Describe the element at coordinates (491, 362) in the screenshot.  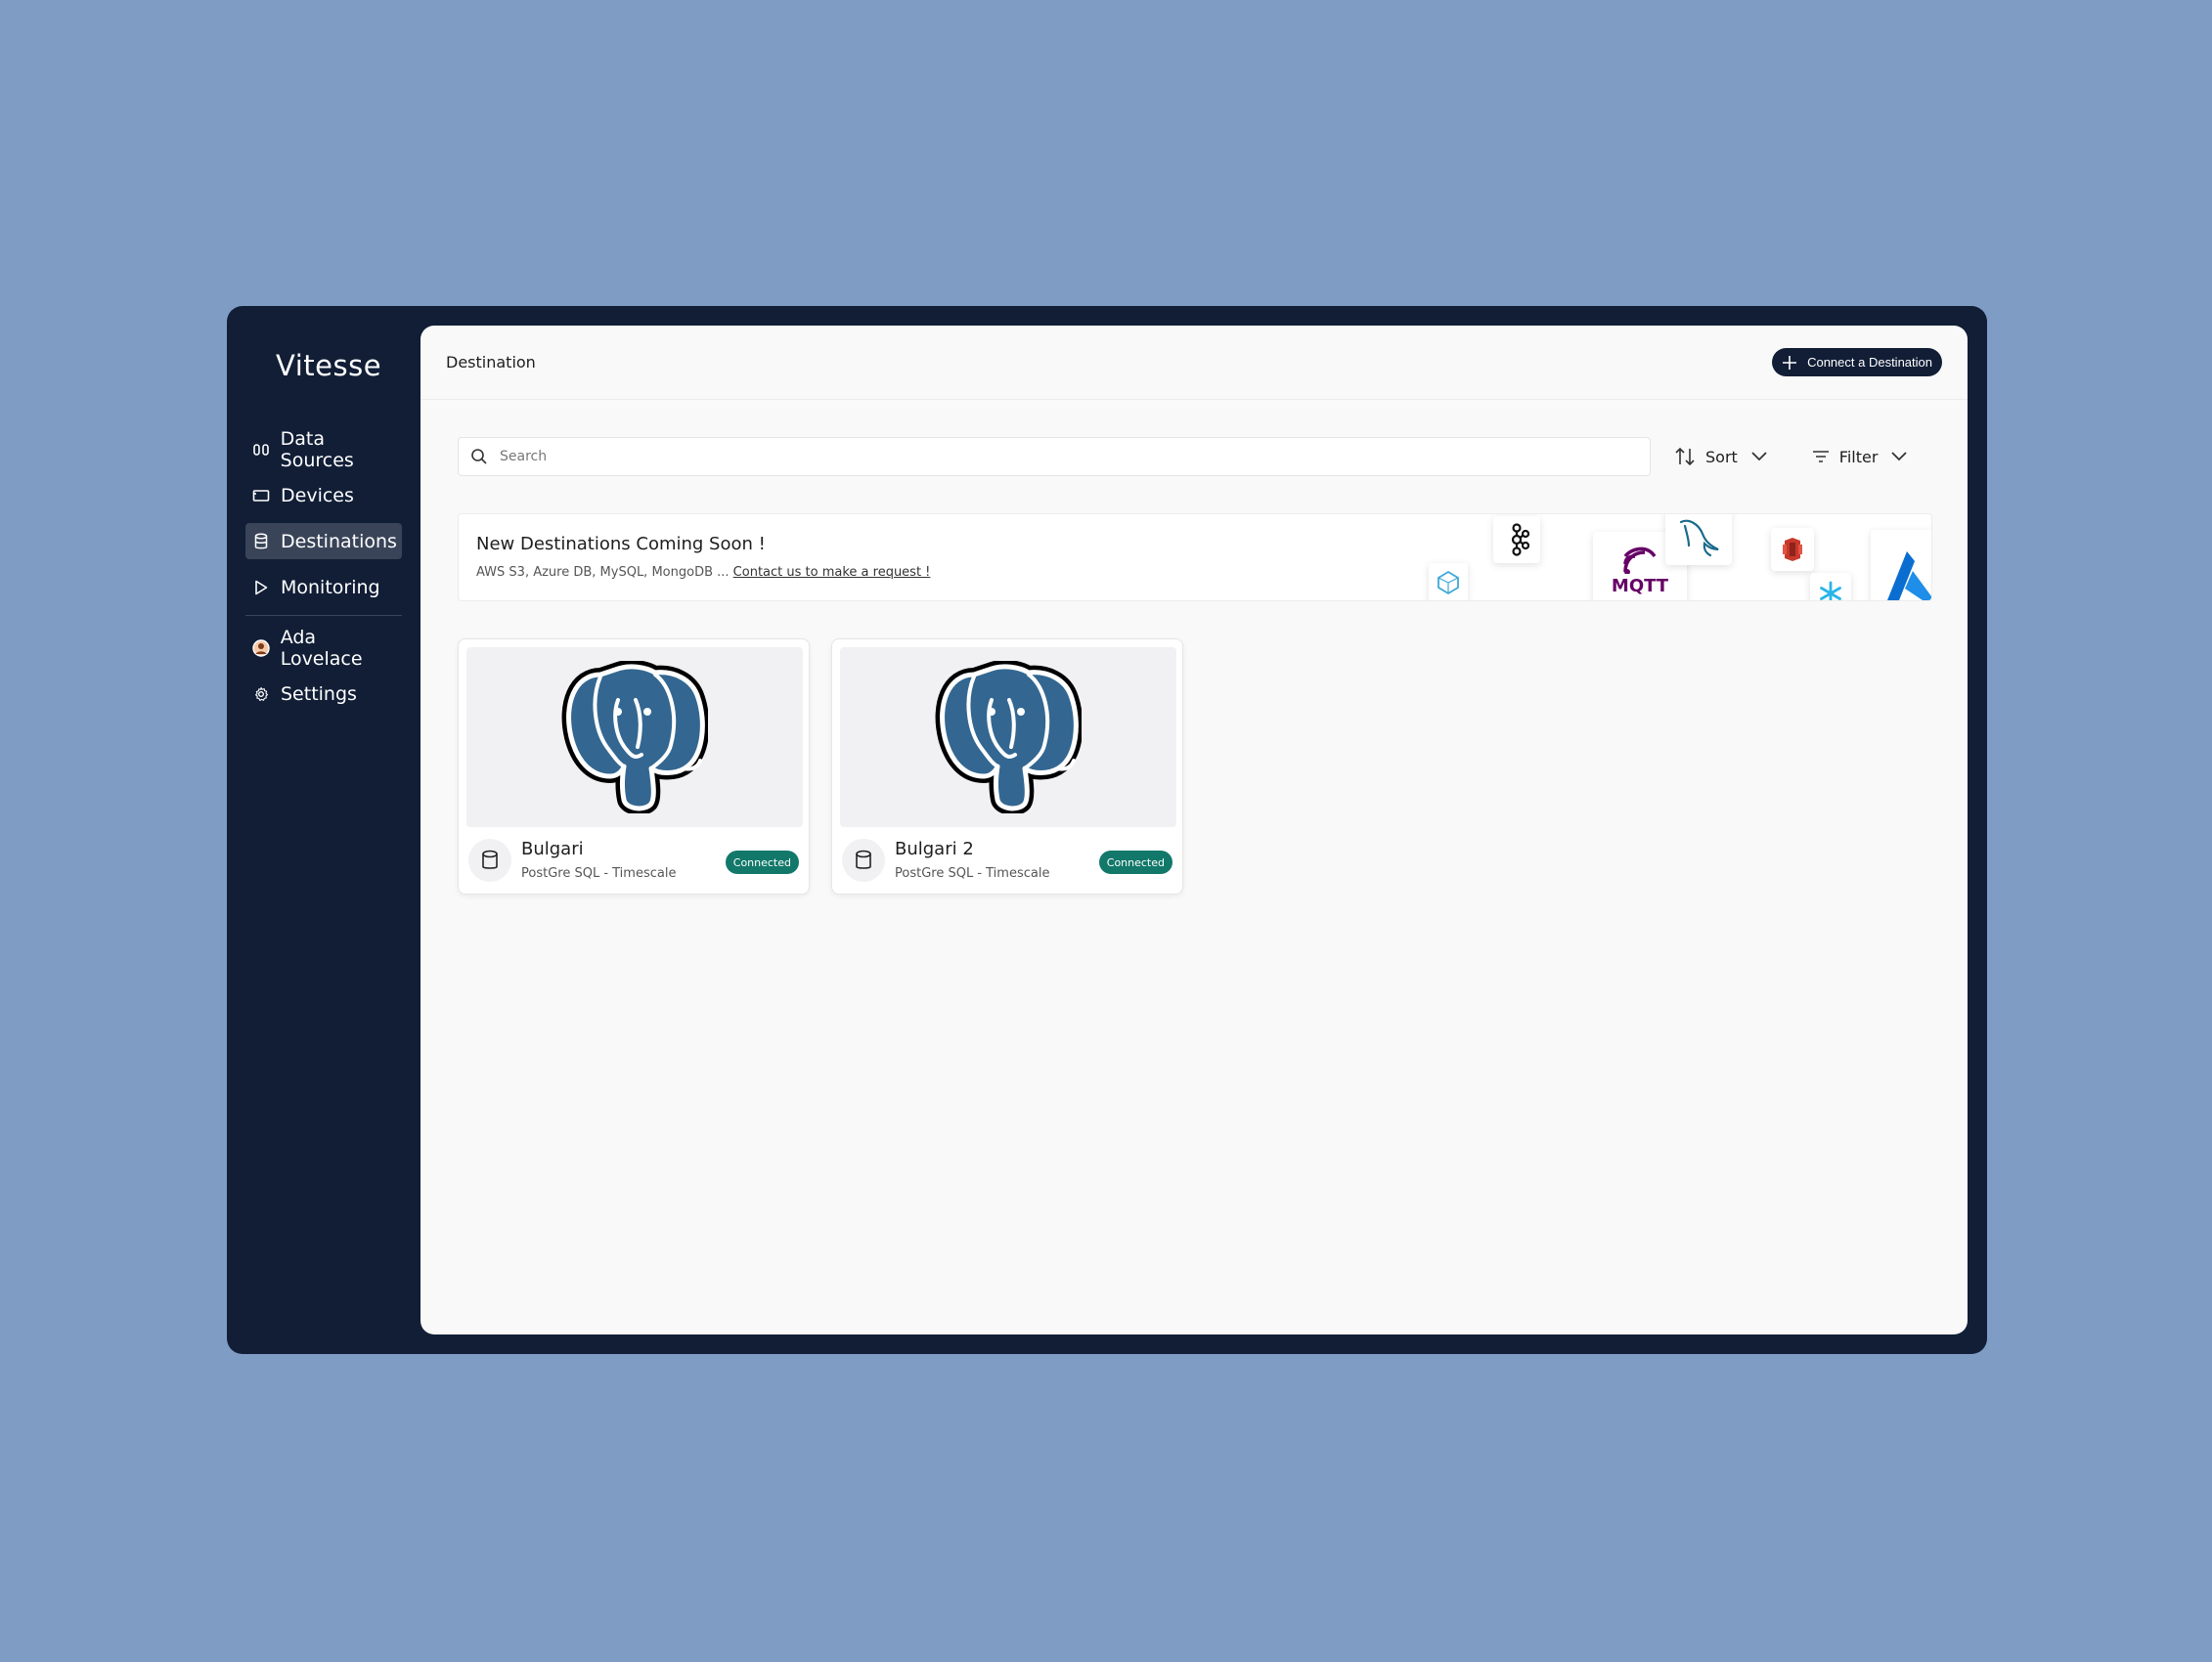
I see `page-title: Destination` at that location.